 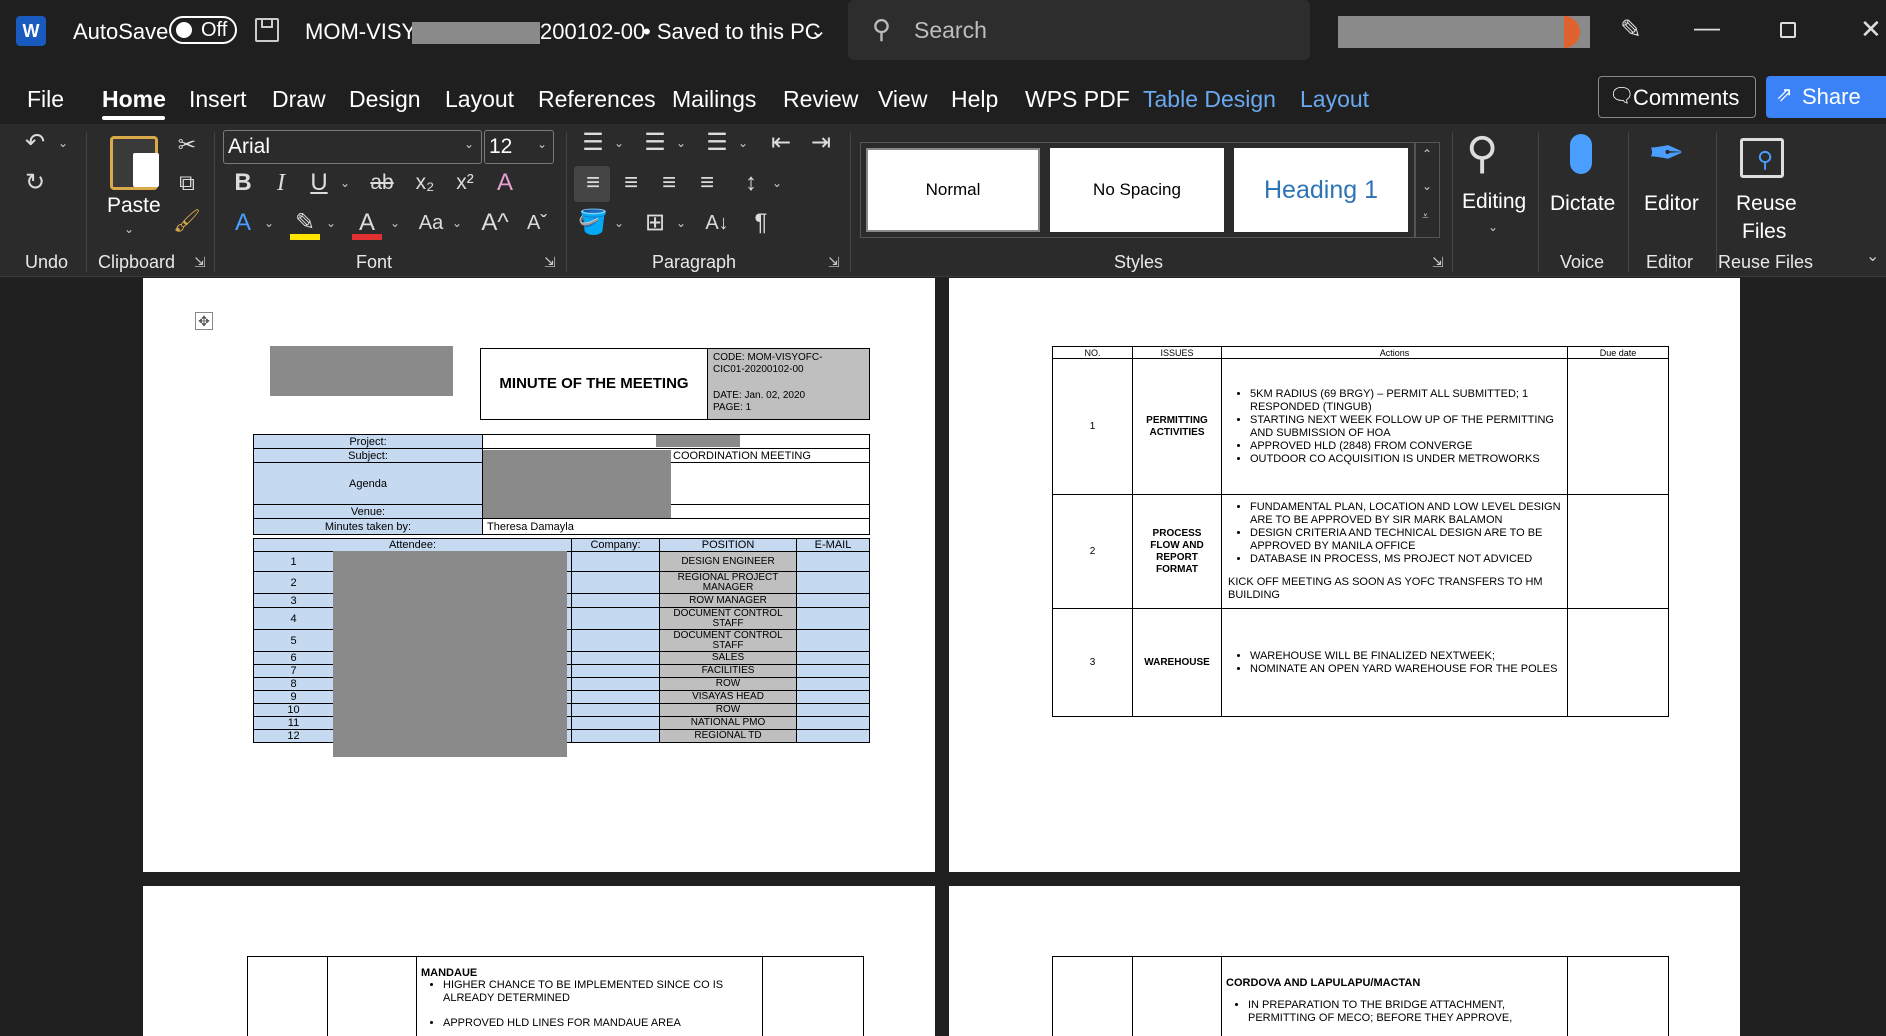 What do you see at coordinates (1671, 204) in the screenshot?
I see `editor-label: Editor` at bounding box center [1671, 204].